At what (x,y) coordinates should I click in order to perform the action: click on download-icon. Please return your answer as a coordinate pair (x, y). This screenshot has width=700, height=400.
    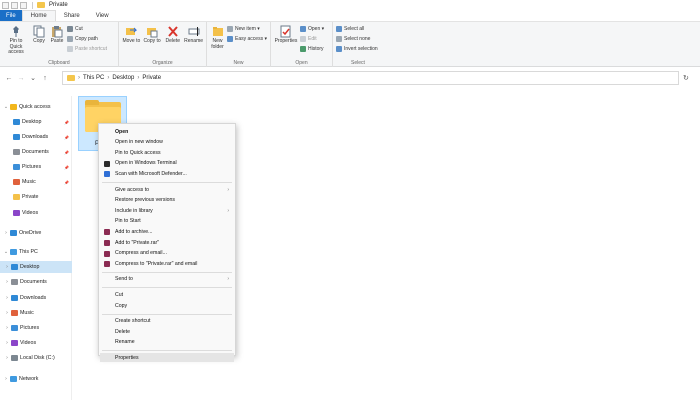
    Looking at the image, I should click on (16, 137).